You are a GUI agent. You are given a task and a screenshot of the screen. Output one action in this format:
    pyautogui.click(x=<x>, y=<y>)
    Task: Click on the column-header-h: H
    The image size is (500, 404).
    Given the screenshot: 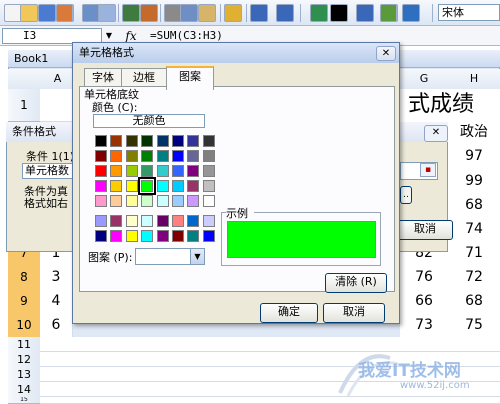 What is the action you would take?
    pyautogui.click(x=474, y=79)
    